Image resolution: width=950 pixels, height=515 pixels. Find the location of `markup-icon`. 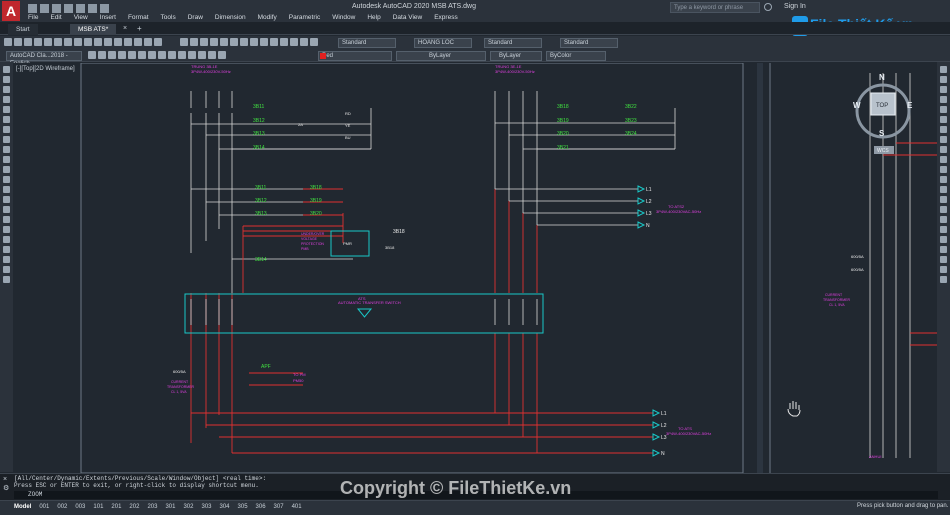

markup-icon is located at coordinates (138, 42).